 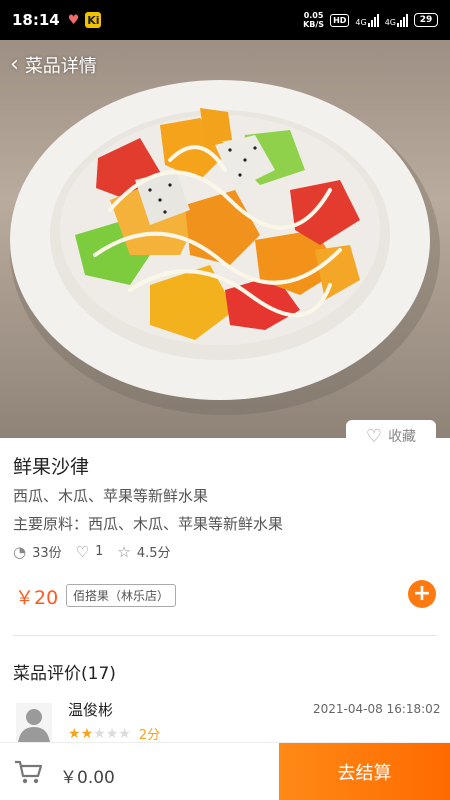 I want to click on chevron-left-icon: ‹, so click(x=14, y=64).